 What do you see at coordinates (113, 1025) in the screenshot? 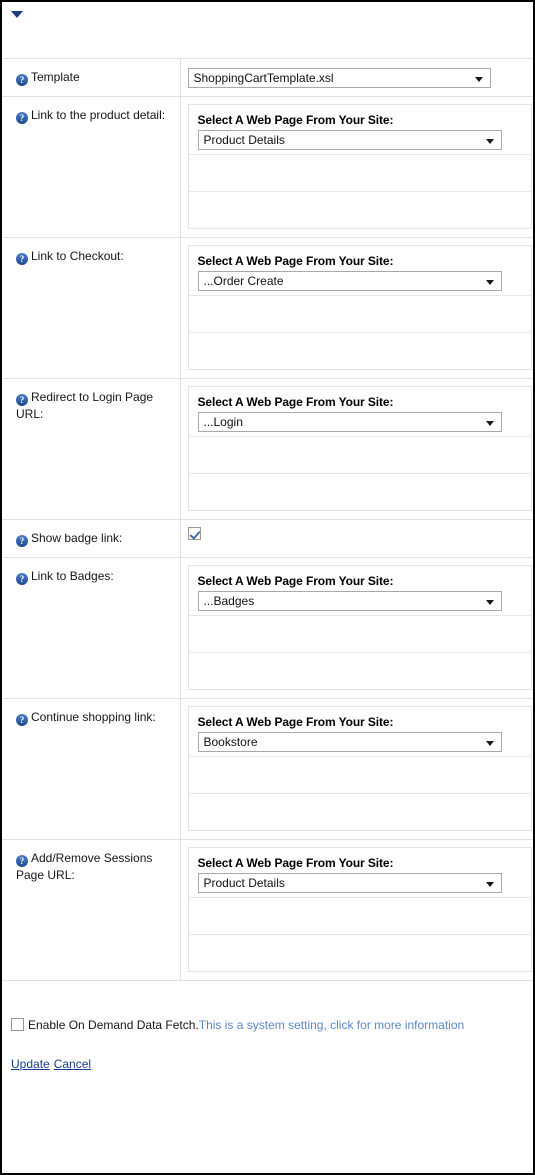
I see `on-demand-label: Enable On Demand Data Fetch.` at bounding box center [113, 1025].